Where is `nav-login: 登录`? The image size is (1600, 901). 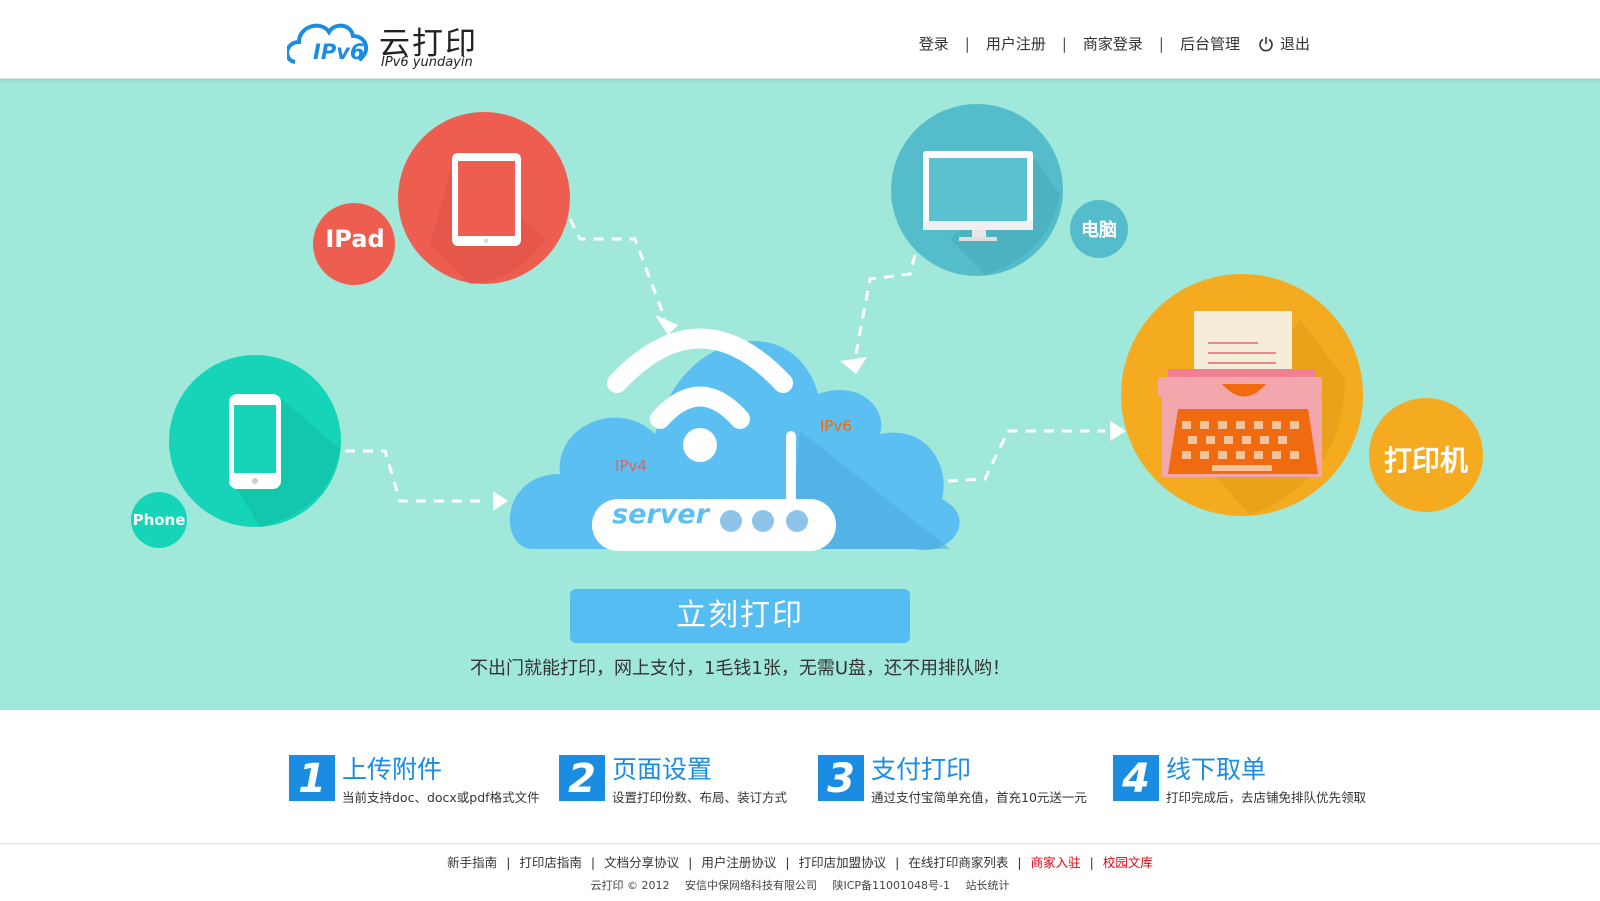 nav-login: 登录 is located at coordinates (934, 43).